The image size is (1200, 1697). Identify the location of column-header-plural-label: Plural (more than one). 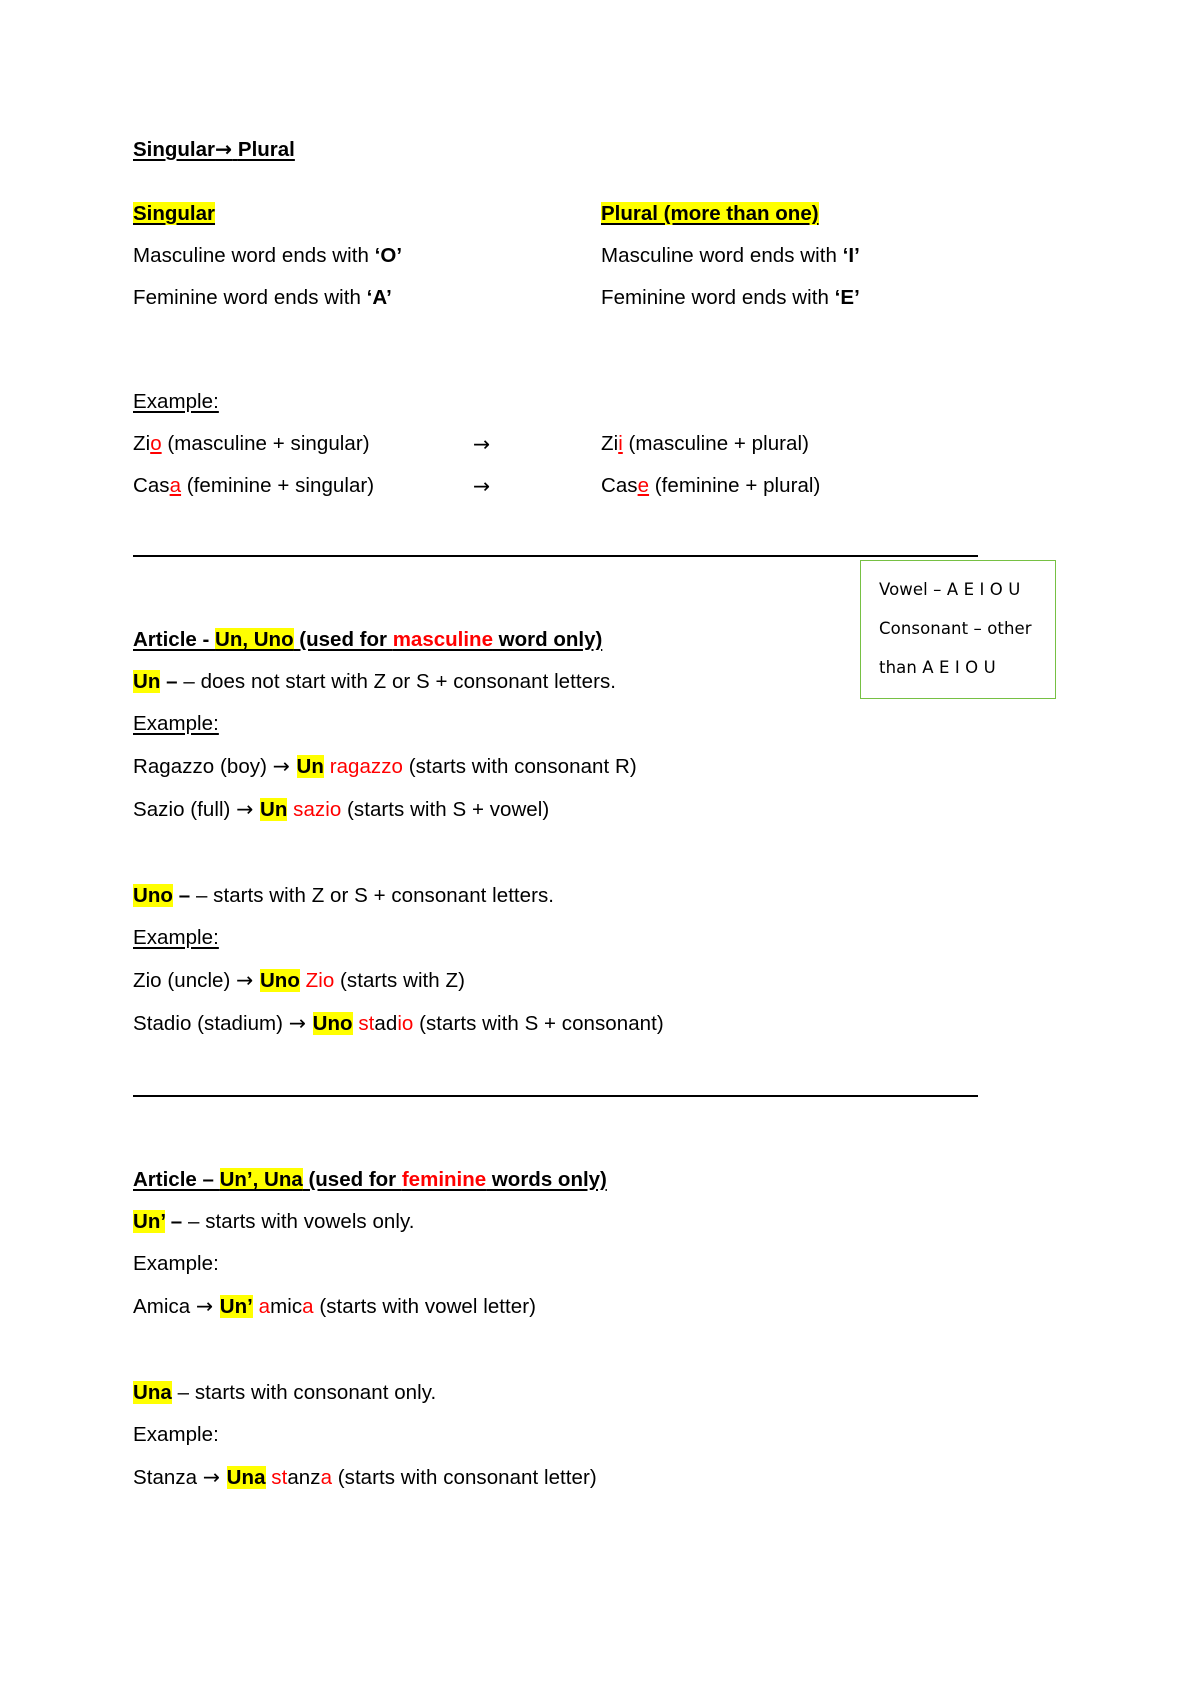
(710, 213).